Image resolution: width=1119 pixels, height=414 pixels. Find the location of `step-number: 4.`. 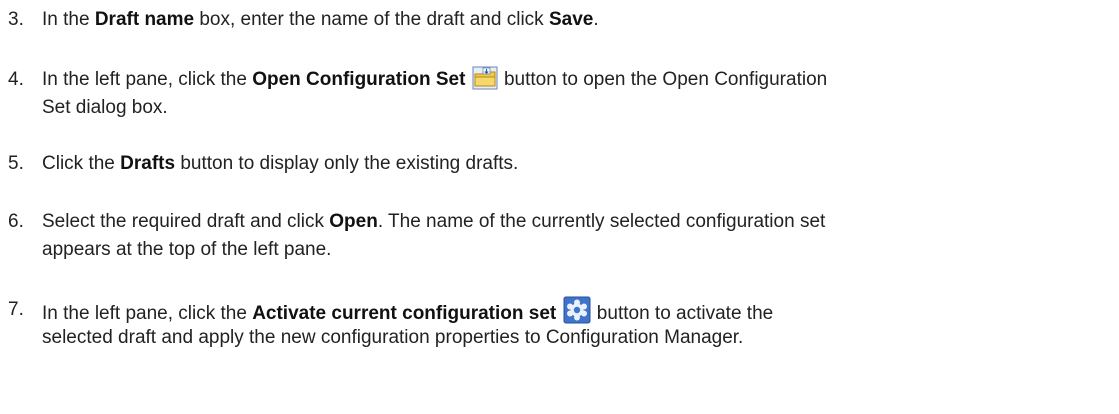

step-number: 4. is located at coordinates (16, 79).